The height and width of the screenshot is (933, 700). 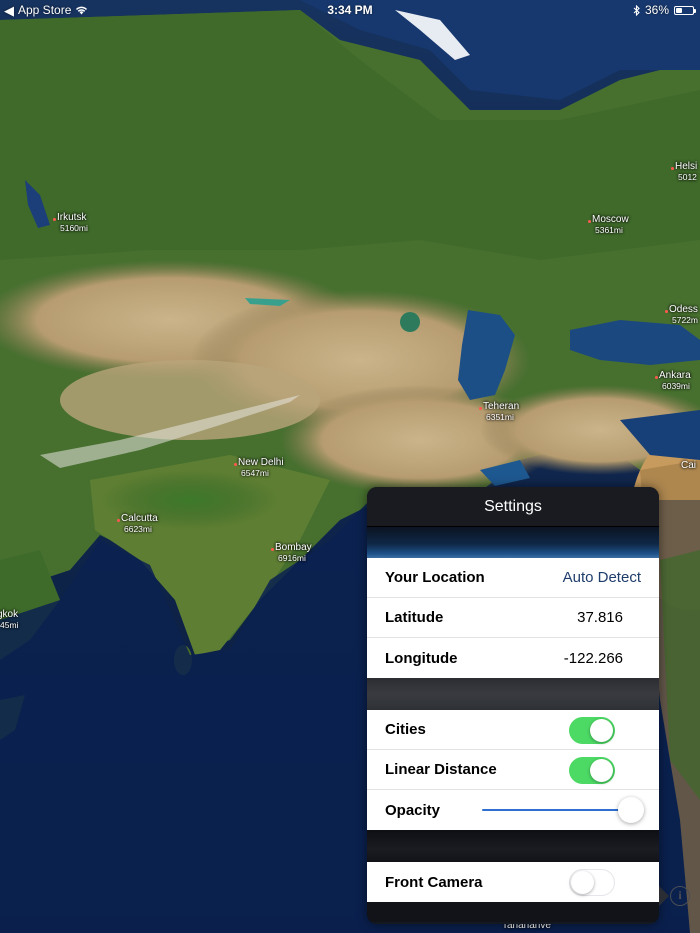 What do you see at coordinates (610, 219) in the screenshot?
I see `city-name: Moscow` at bounding box center [610, 219].